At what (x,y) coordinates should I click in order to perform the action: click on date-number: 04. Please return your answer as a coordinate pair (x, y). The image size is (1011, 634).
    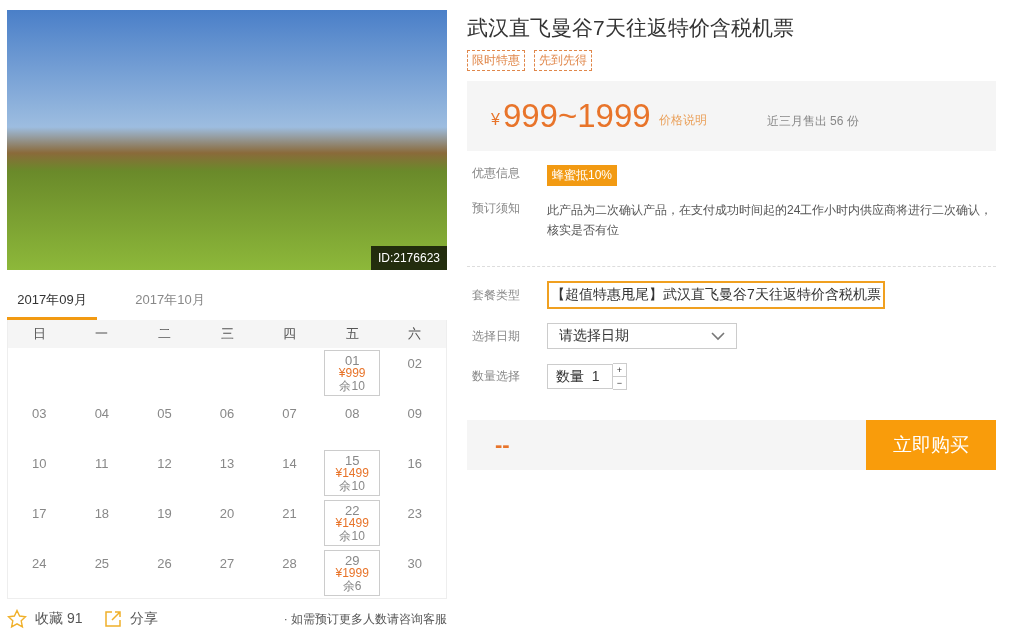
    Looking at the image, I should click on (102, 413).